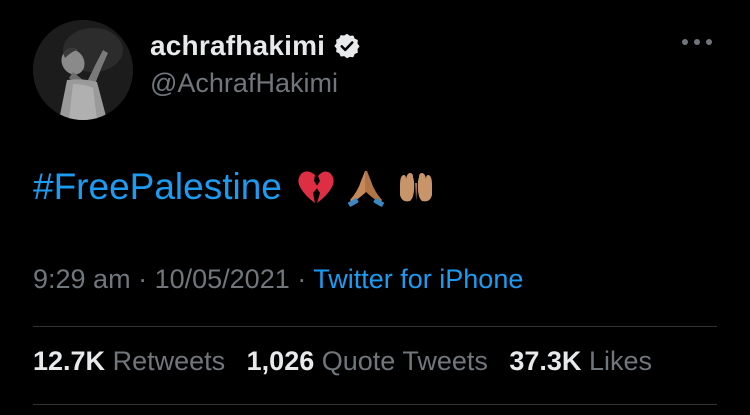 Image resolution: width=750 pixels, height=415 pixels. Describe the element at coordinates (620, 361) in the screenshot. I see `likes-label: Likes` at that location.